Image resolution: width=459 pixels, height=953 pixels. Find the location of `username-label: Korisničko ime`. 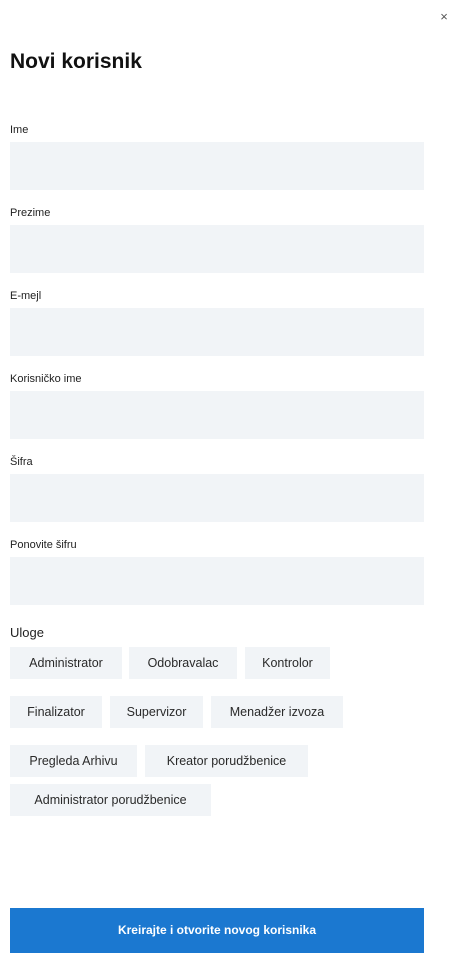

username-label: Korisničko ime is located at coordinates (46, 379).